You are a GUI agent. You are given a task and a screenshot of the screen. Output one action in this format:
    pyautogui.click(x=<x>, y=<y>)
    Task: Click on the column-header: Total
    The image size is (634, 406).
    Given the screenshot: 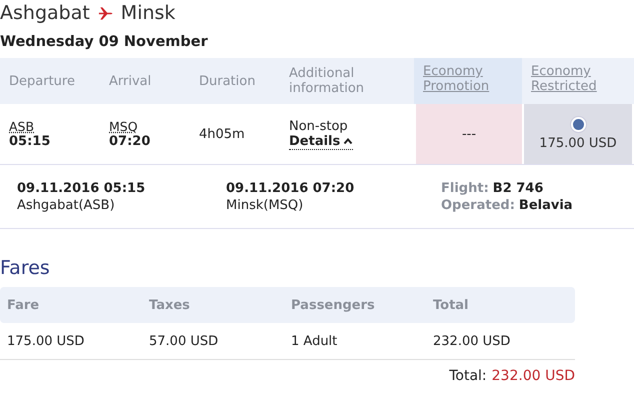 What is the action you would take?
    pyautogui.click(x=451, y=305)
    